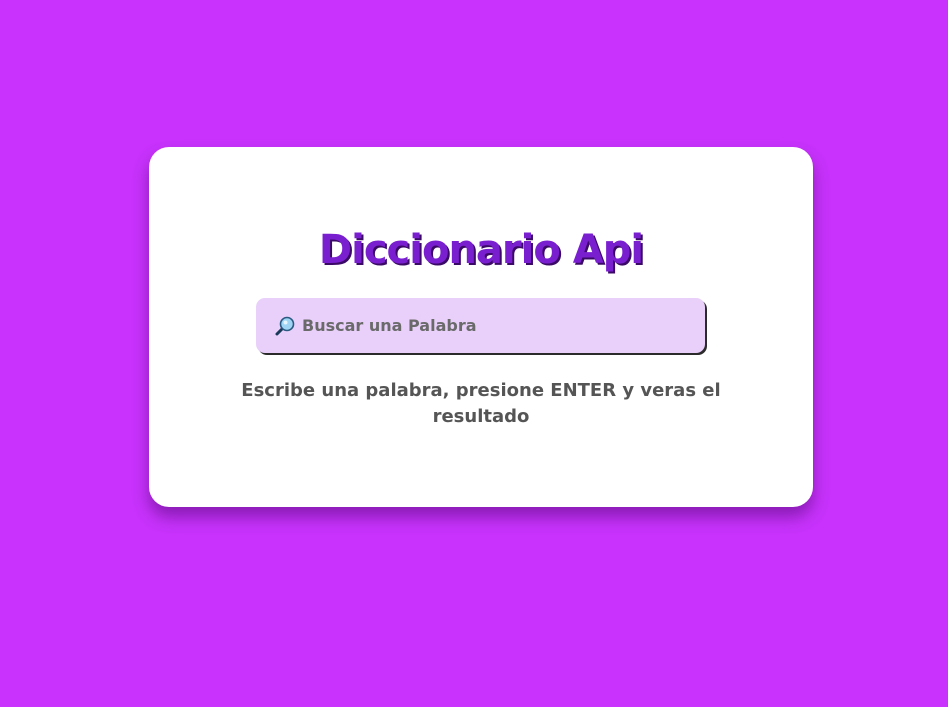 This screenshot has height=707, width=948. I want to click on search-box, so click(480, 325).